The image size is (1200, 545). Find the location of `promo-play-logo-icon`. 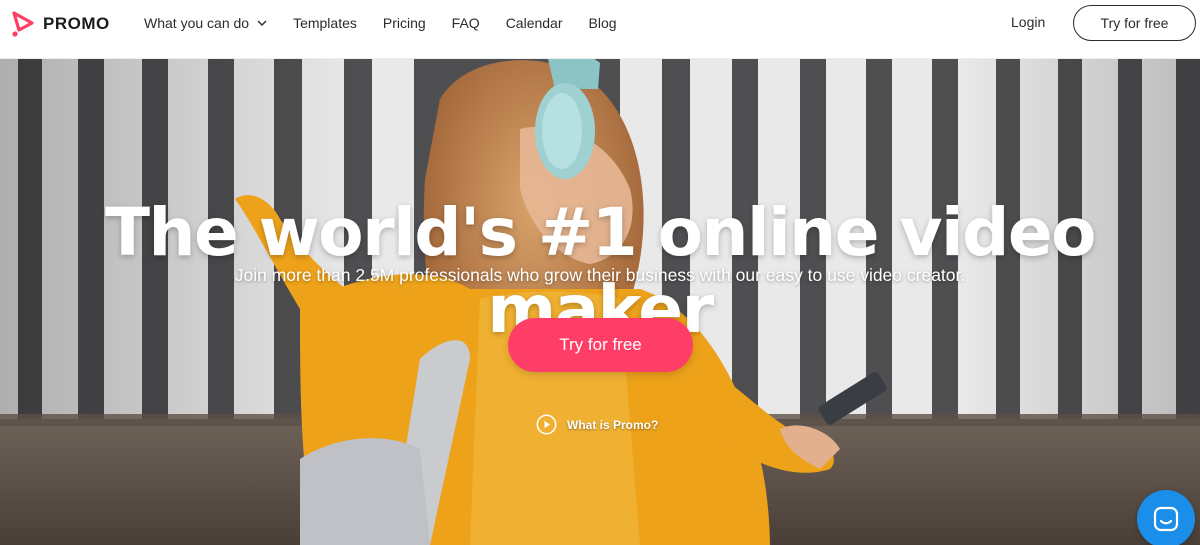

promo-play-logo-icon is located at coordinates (23, 24).